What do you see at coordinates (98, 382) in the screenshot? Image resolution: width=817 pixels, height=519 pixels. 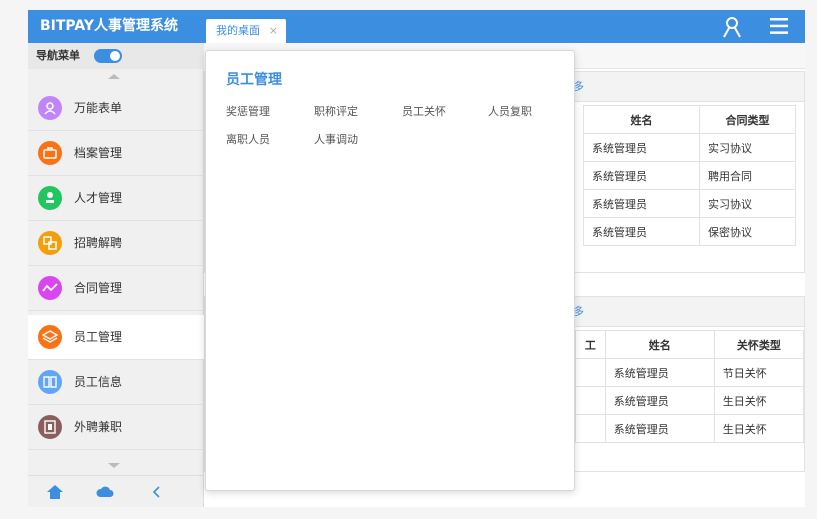 I see `sidebar-item-label: 员工信息` at bounding box center [98, 382].